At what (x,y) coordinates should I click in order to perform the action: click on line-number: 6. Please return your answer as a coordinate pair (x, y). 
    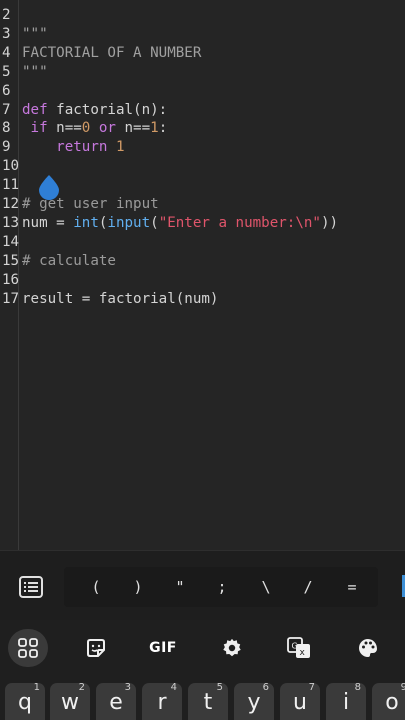
    Looking at the image, I should click on (6, 90).